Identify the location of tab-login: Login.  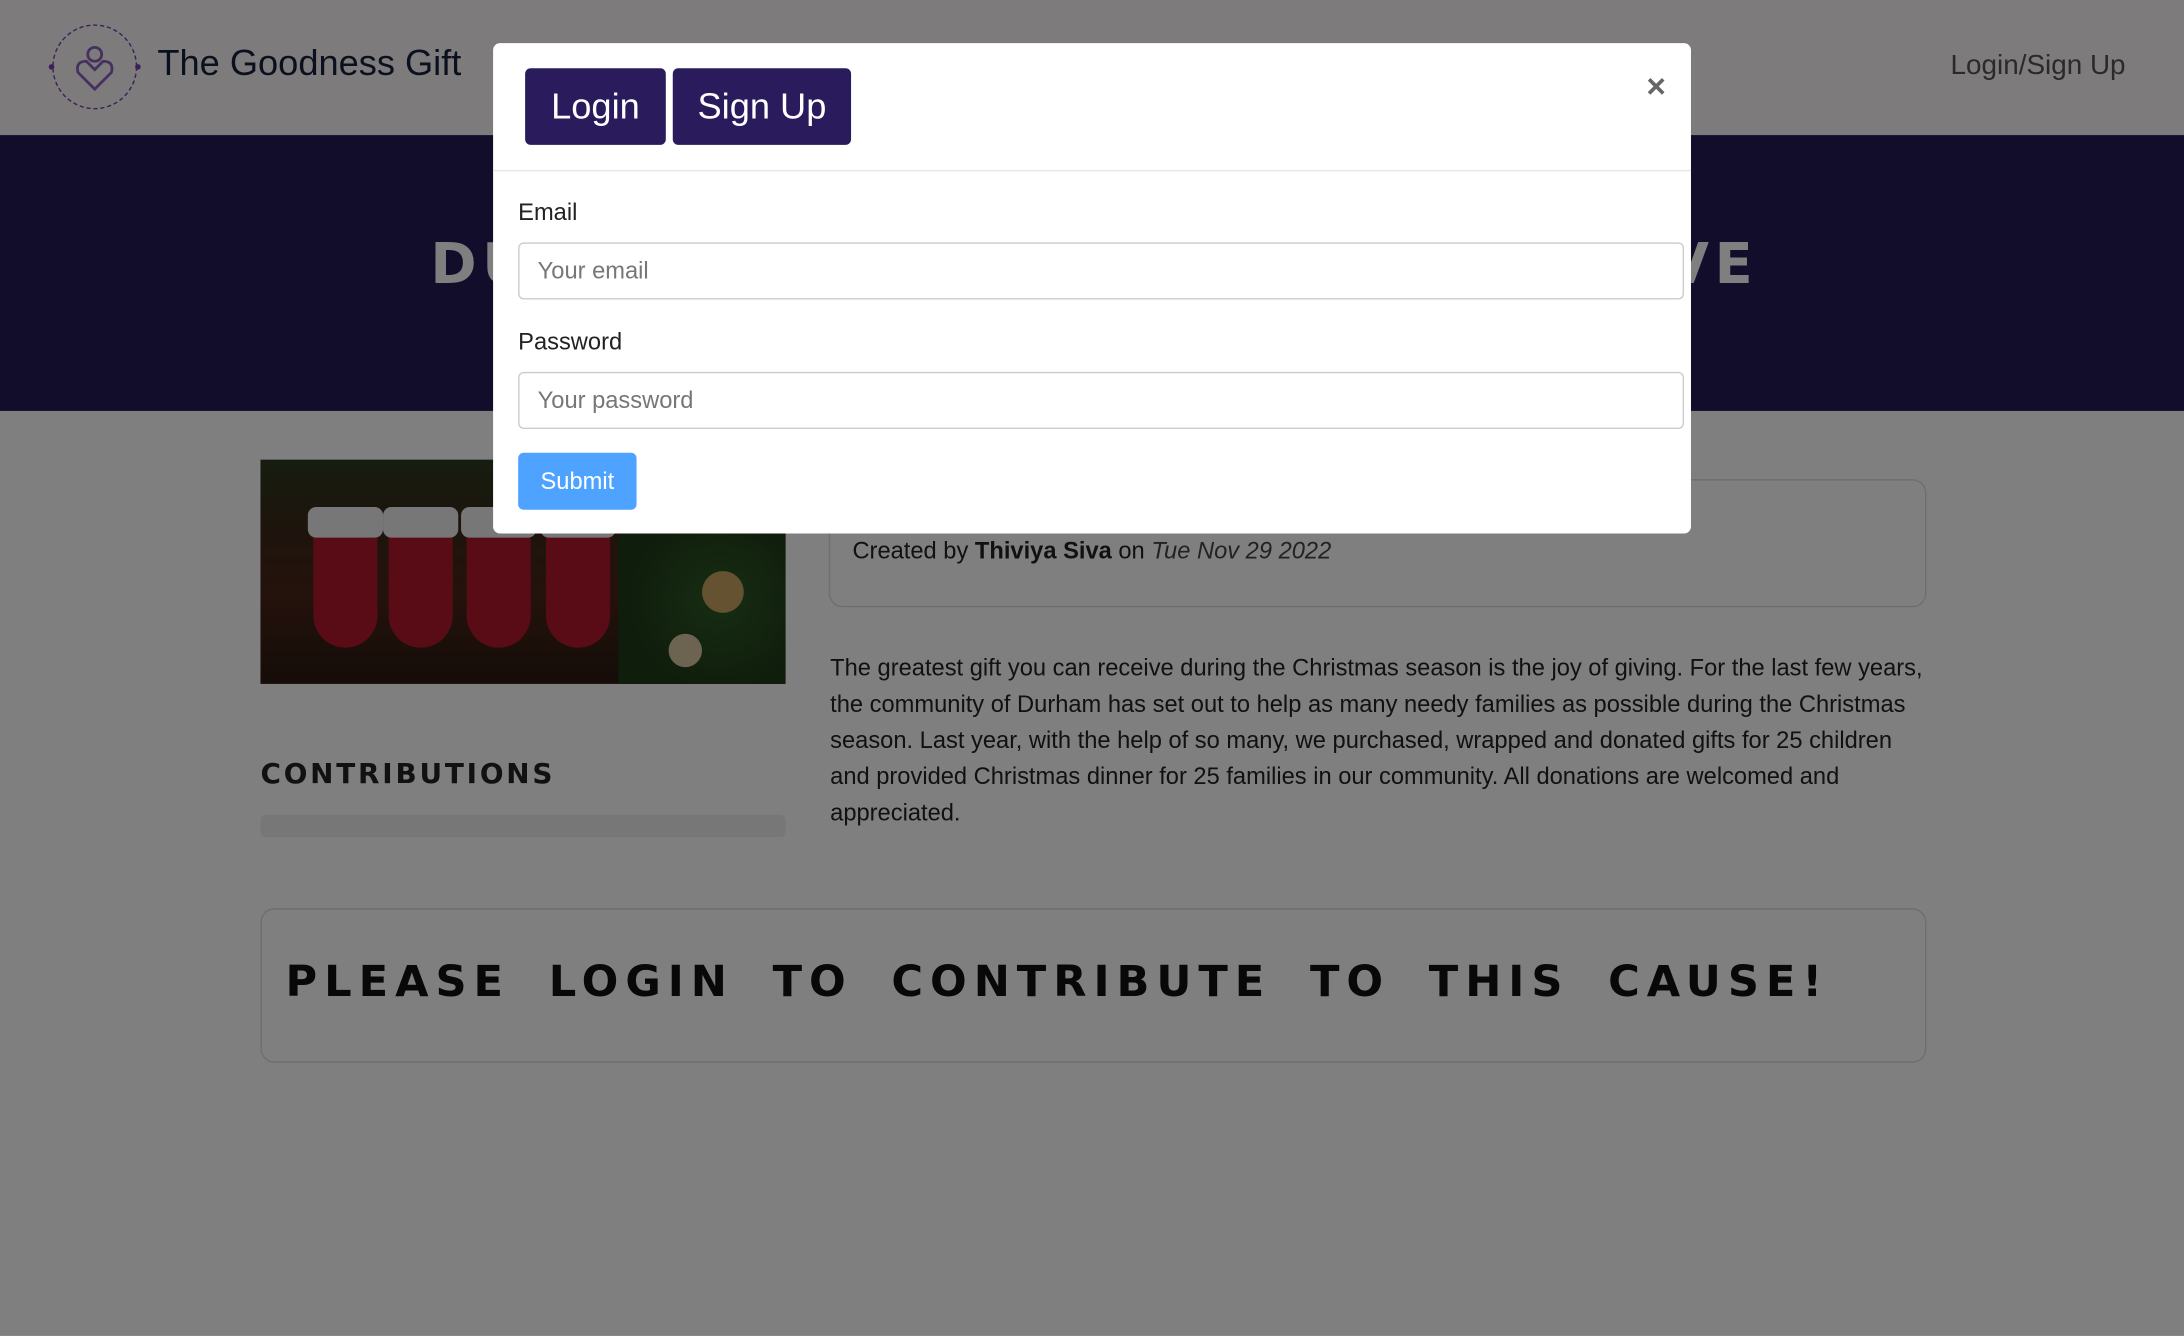
(595, 106).